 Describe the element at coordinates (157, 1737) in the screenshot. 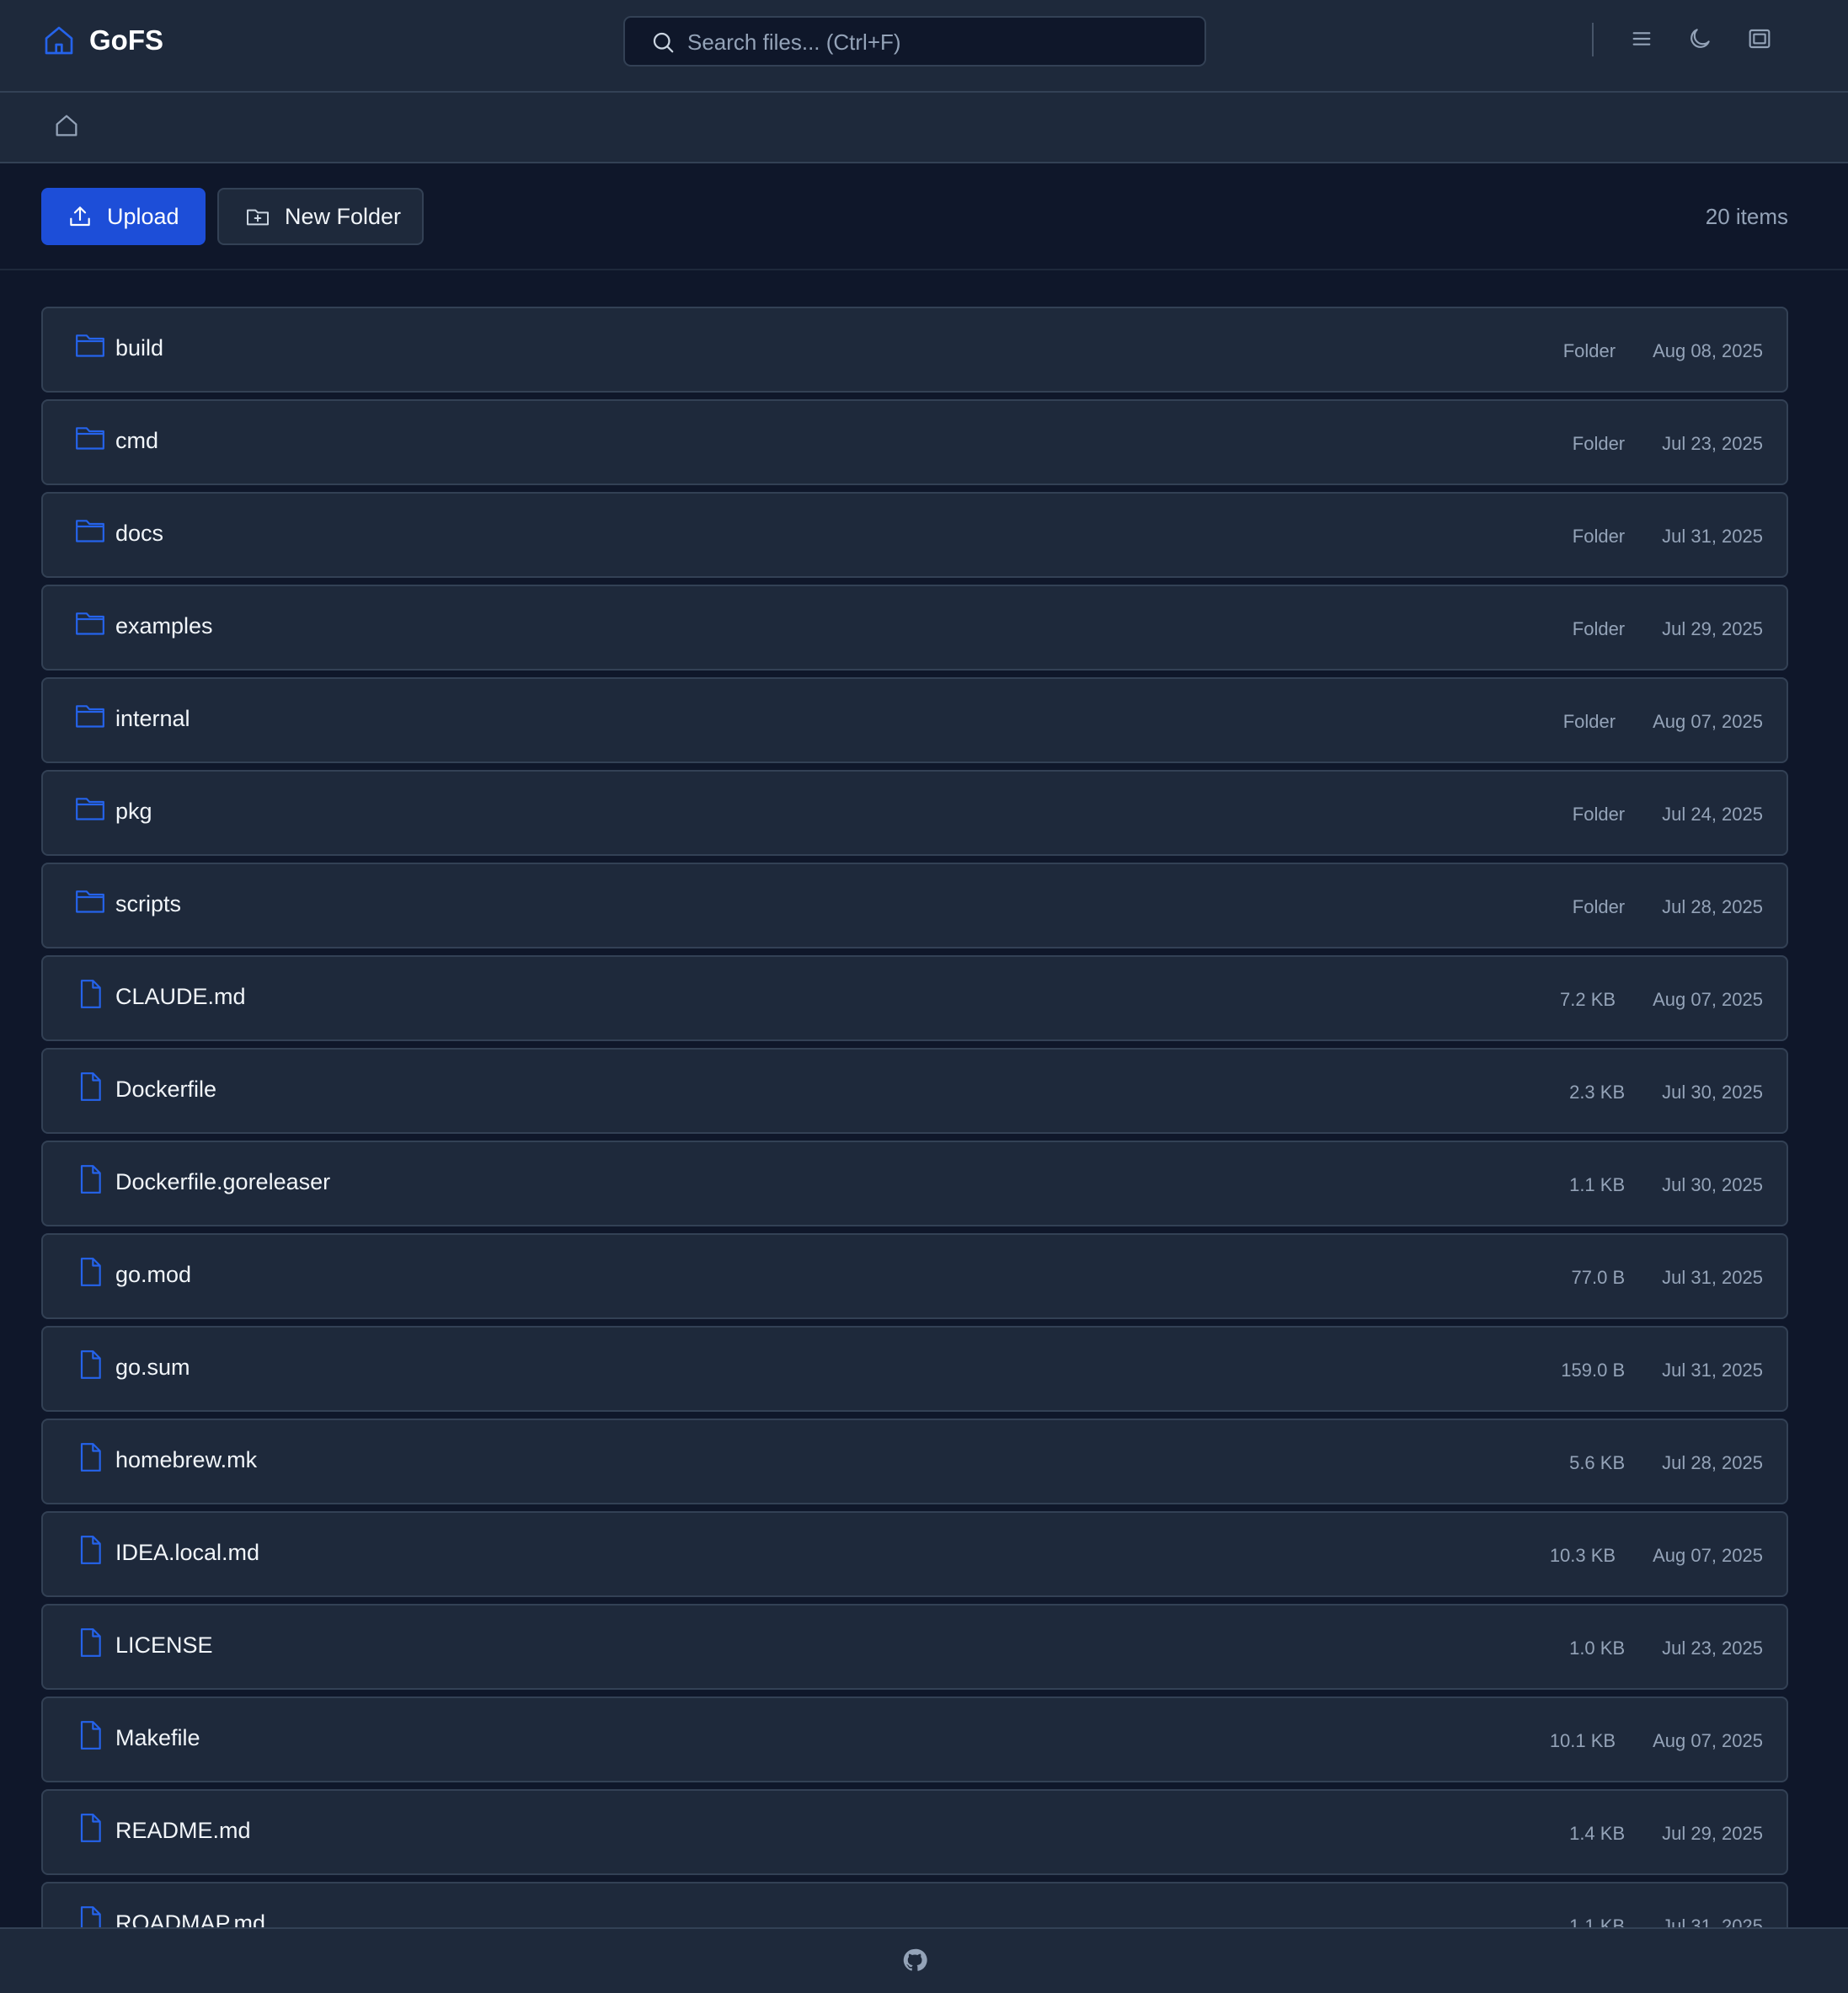

I see `file-name: Makefile` at that location.